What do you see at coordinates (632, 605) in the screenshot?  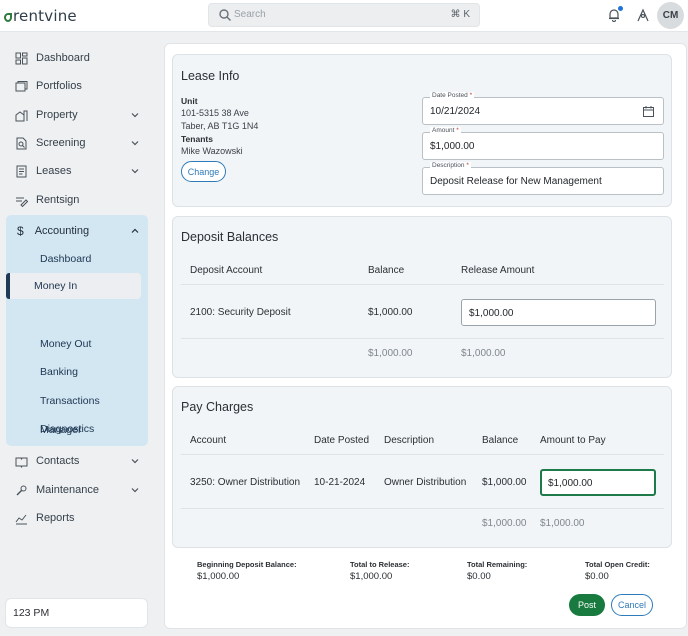 I see `cancel-button: Cancel` at bounding box center [632, 605].